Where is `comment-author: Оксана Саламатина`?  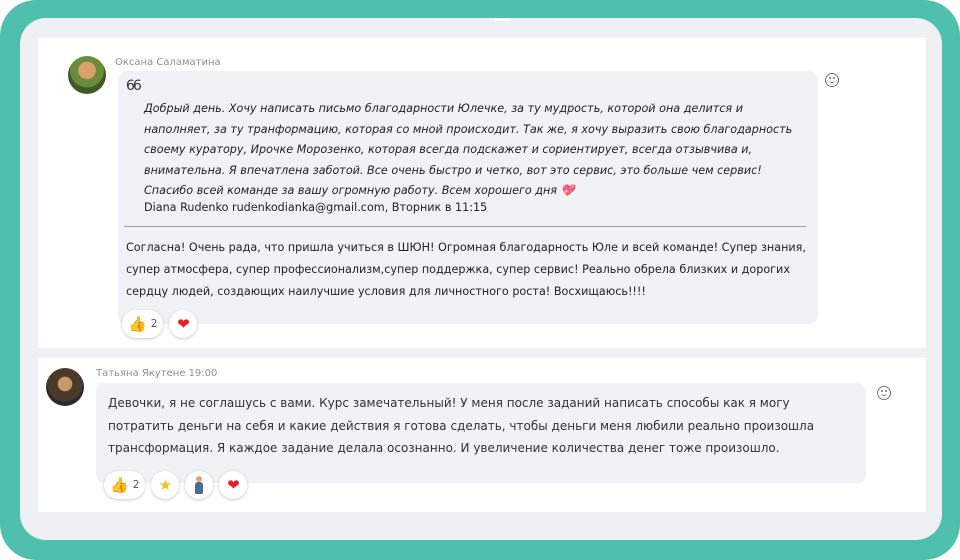
comment-author: Оксана Саламатина is located at coordinates (168, 62).